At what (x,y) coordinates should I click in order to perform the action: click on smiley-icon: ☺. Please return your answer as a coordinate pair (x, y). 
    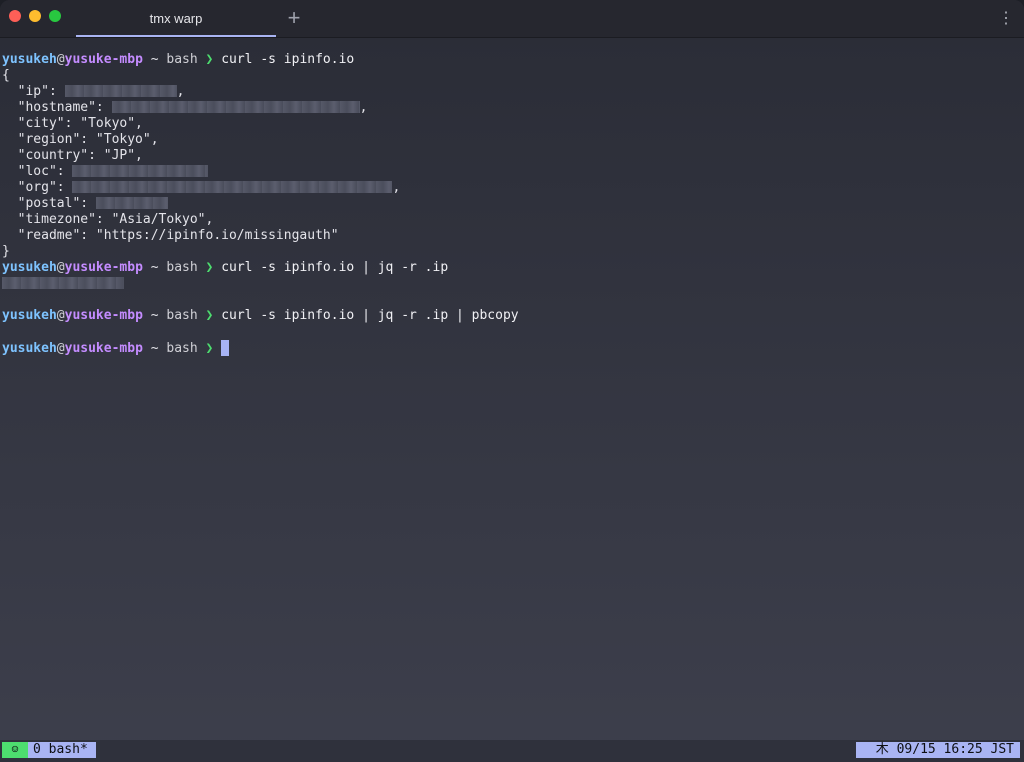
    Looking at the image, I should click on (15, 750).